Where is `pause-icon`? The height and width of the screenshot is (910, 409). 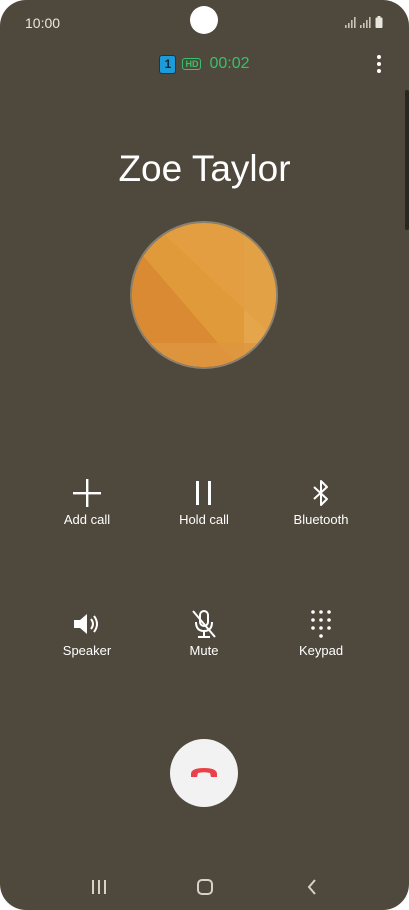
pause-icon is located at coordinates (203, 493).